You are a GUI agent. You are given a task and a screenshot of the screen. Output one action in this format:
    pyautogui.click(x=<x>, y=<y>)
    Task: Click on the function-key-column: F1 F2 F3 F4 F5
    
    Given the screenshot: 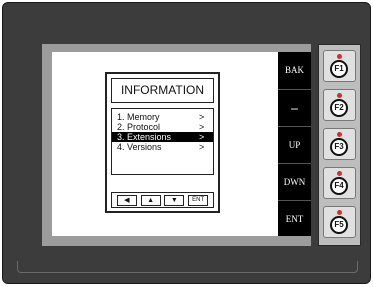 What is the action you would take?
    pyautogui.click(x=339, y=145)
    